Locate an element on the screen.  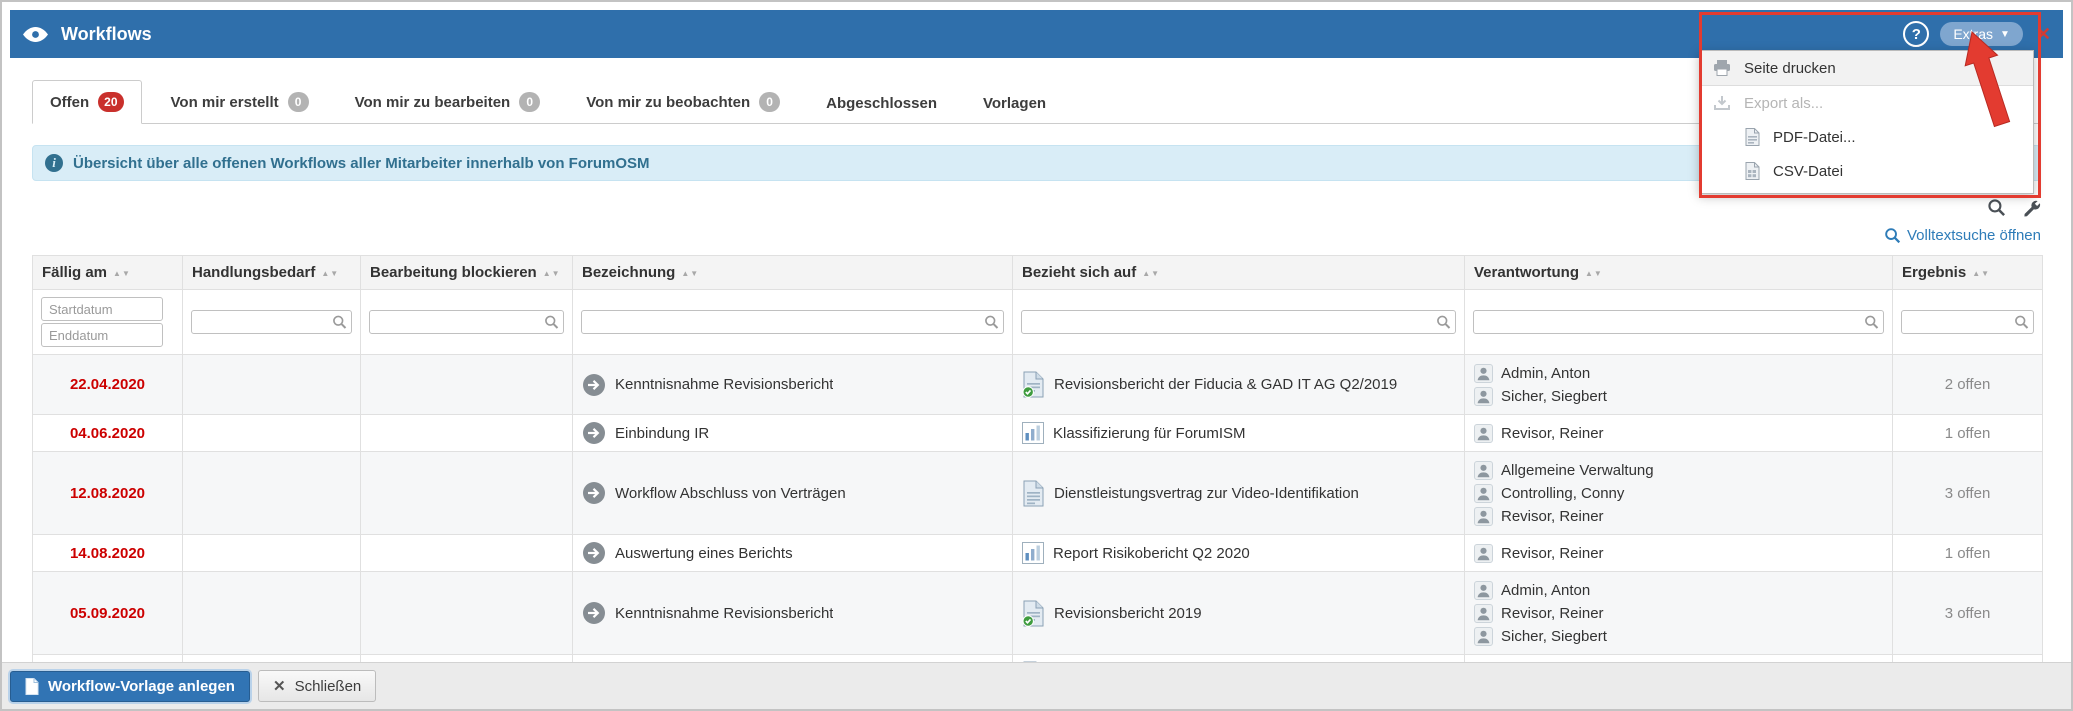
result-count: 2 offen is located at coordinates (1967, 384).